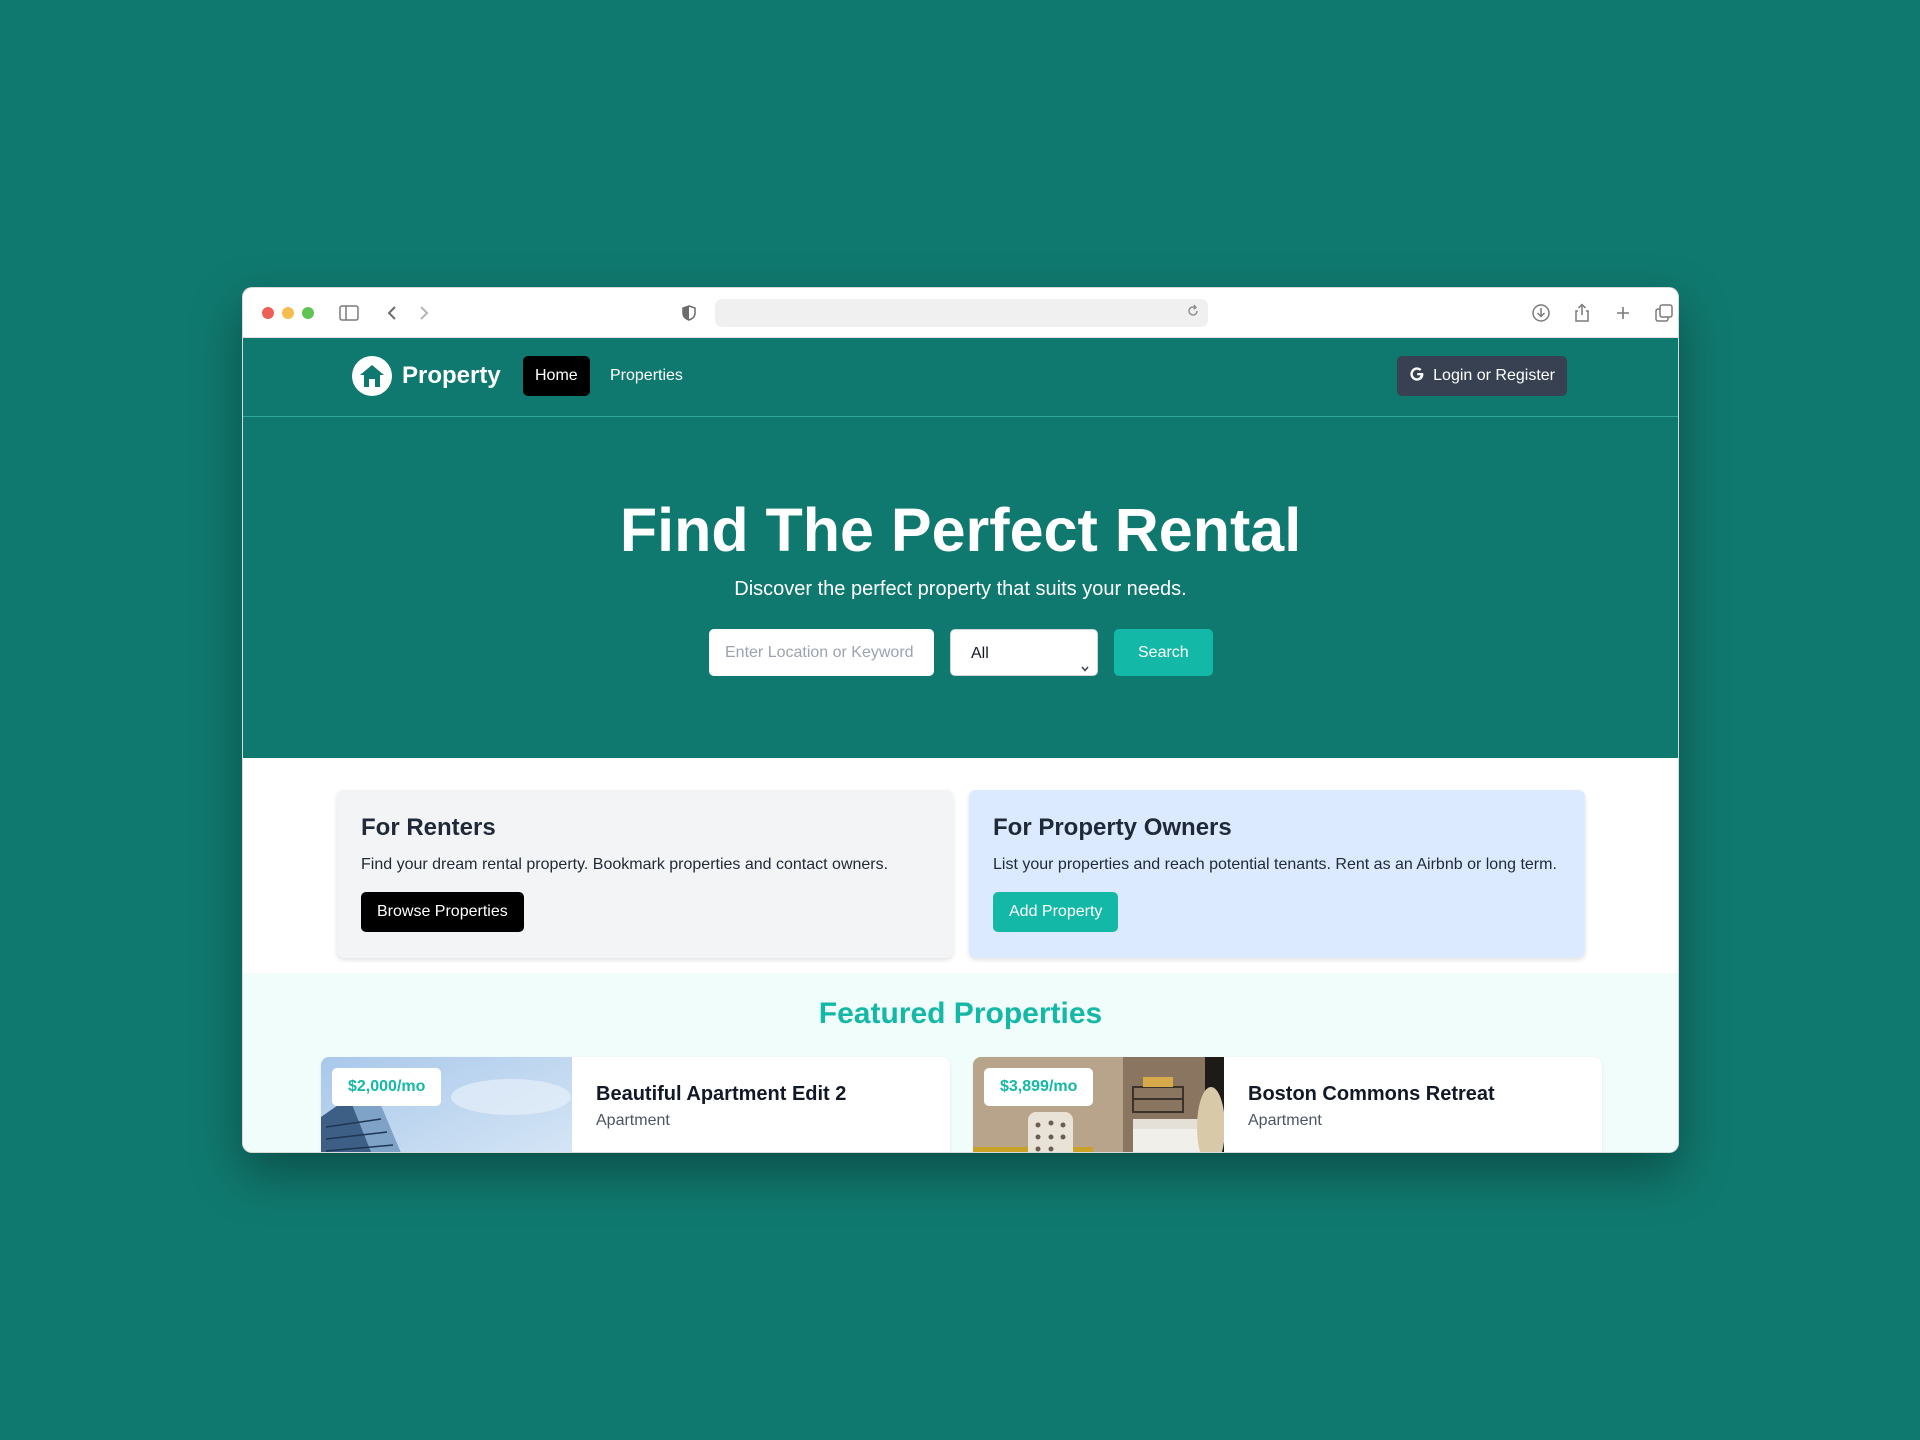 Image resolution: width=1920 pixels, height=1440 pixels. I want to click on close-window-button, so click(268, 313).